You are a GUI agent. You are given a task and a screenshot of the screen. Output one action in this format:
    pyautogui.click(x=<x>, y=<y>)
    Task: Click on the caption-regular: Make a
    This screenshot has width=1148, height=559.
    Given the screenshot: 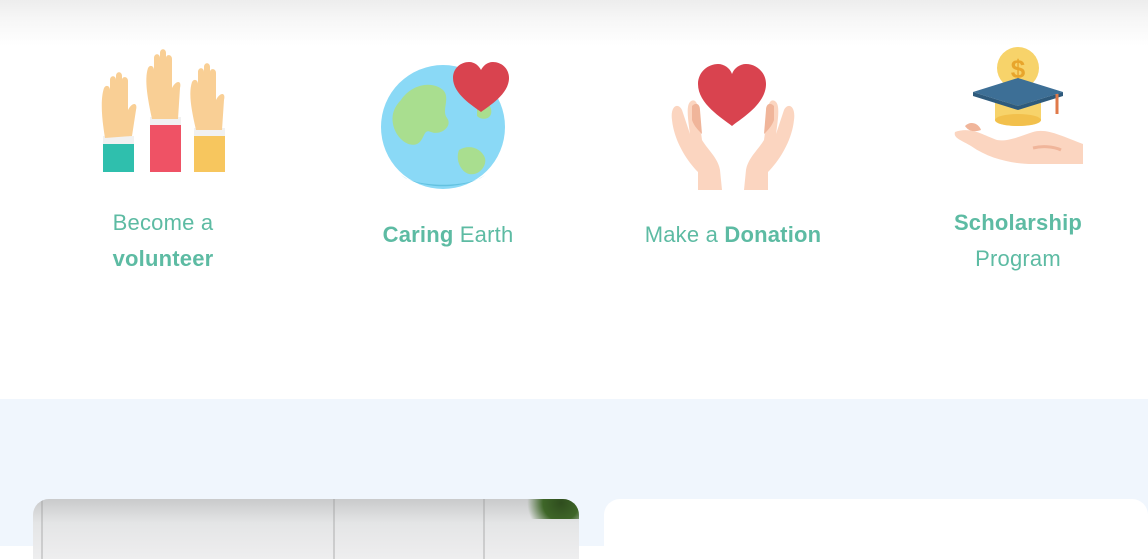 What is the action you would take?
    pyautogui.click(x=681, y=234)
    